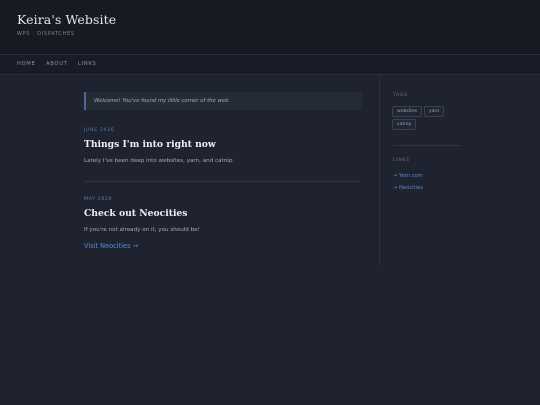 This screenshot has width=540, height=405. Describe the element at coordinates (99, 130) in the screenshot. I see `post-date: JUNE 2026` at that location.